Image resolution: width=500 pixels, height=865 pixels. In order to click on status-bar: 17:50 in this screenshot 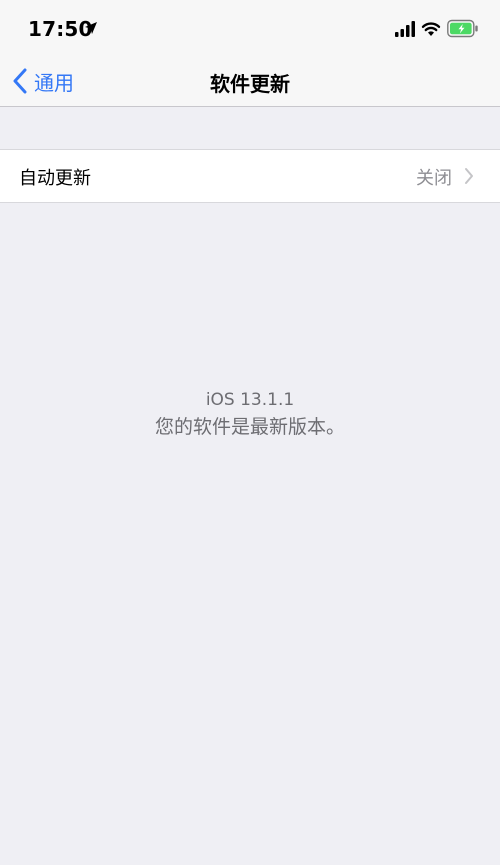, I will do `click(250, 29)`.